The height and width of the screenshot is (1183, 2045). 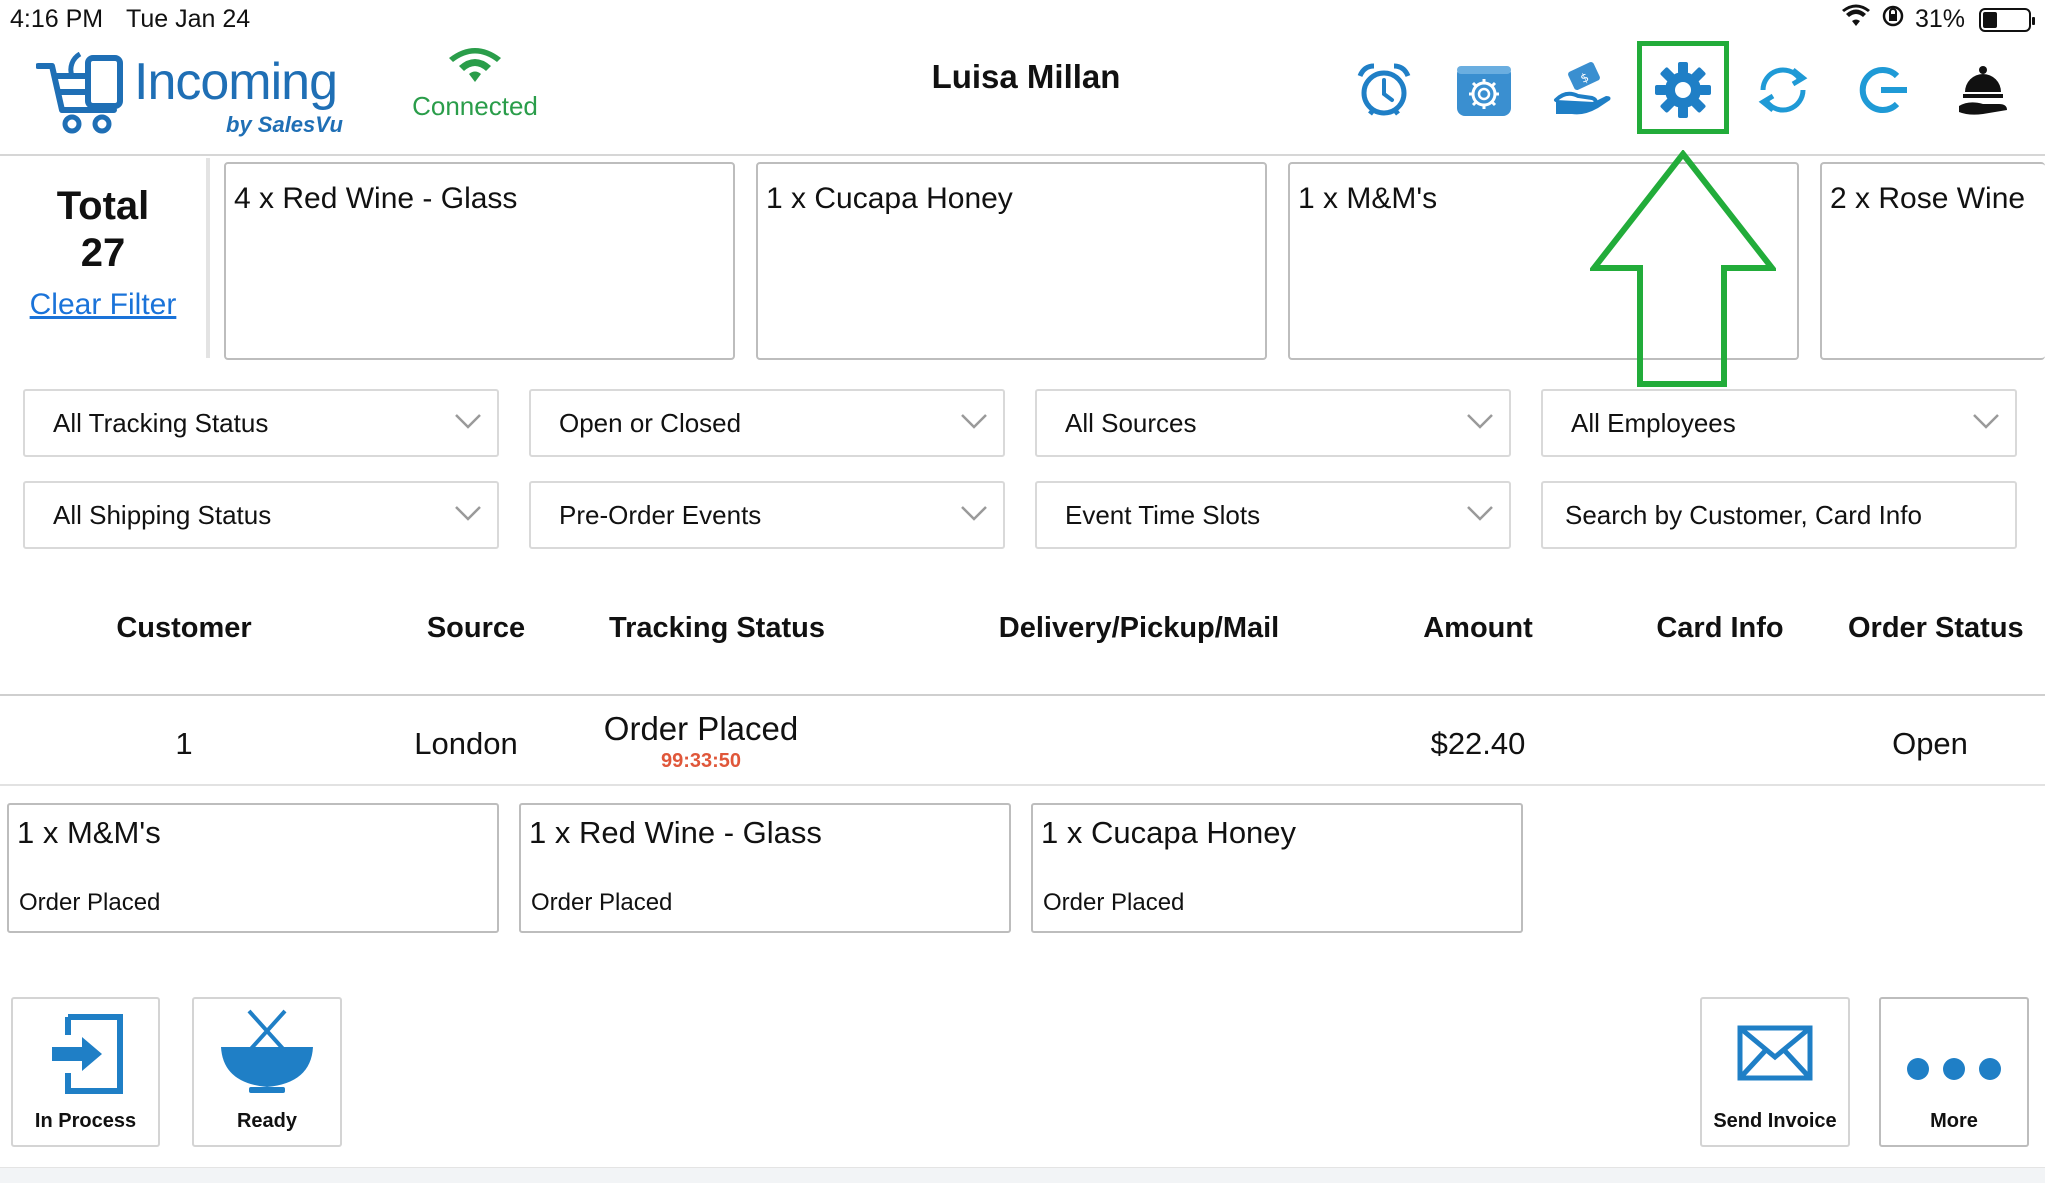 I want to click on product-total-card: 4 x Red Wine - Glass, so click(x=479, y=261).